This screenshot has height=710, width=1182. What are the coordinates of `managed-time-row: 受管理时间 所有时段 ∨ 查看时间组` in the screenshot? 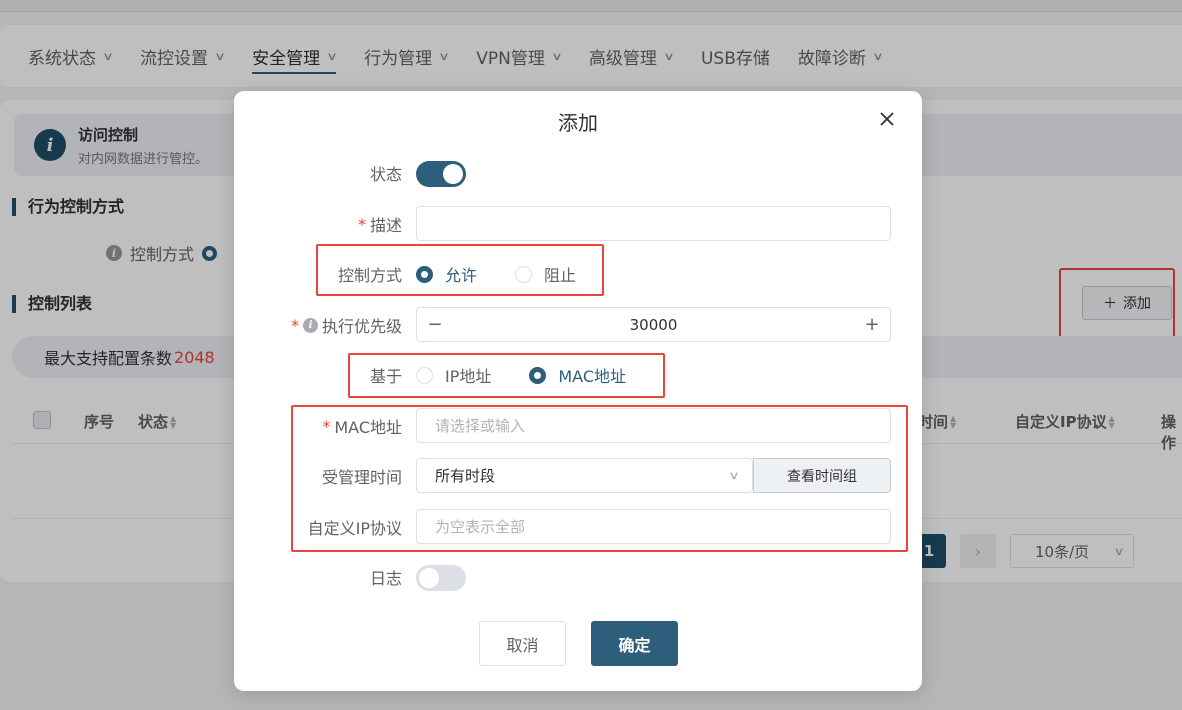 It's located at (578, 476).